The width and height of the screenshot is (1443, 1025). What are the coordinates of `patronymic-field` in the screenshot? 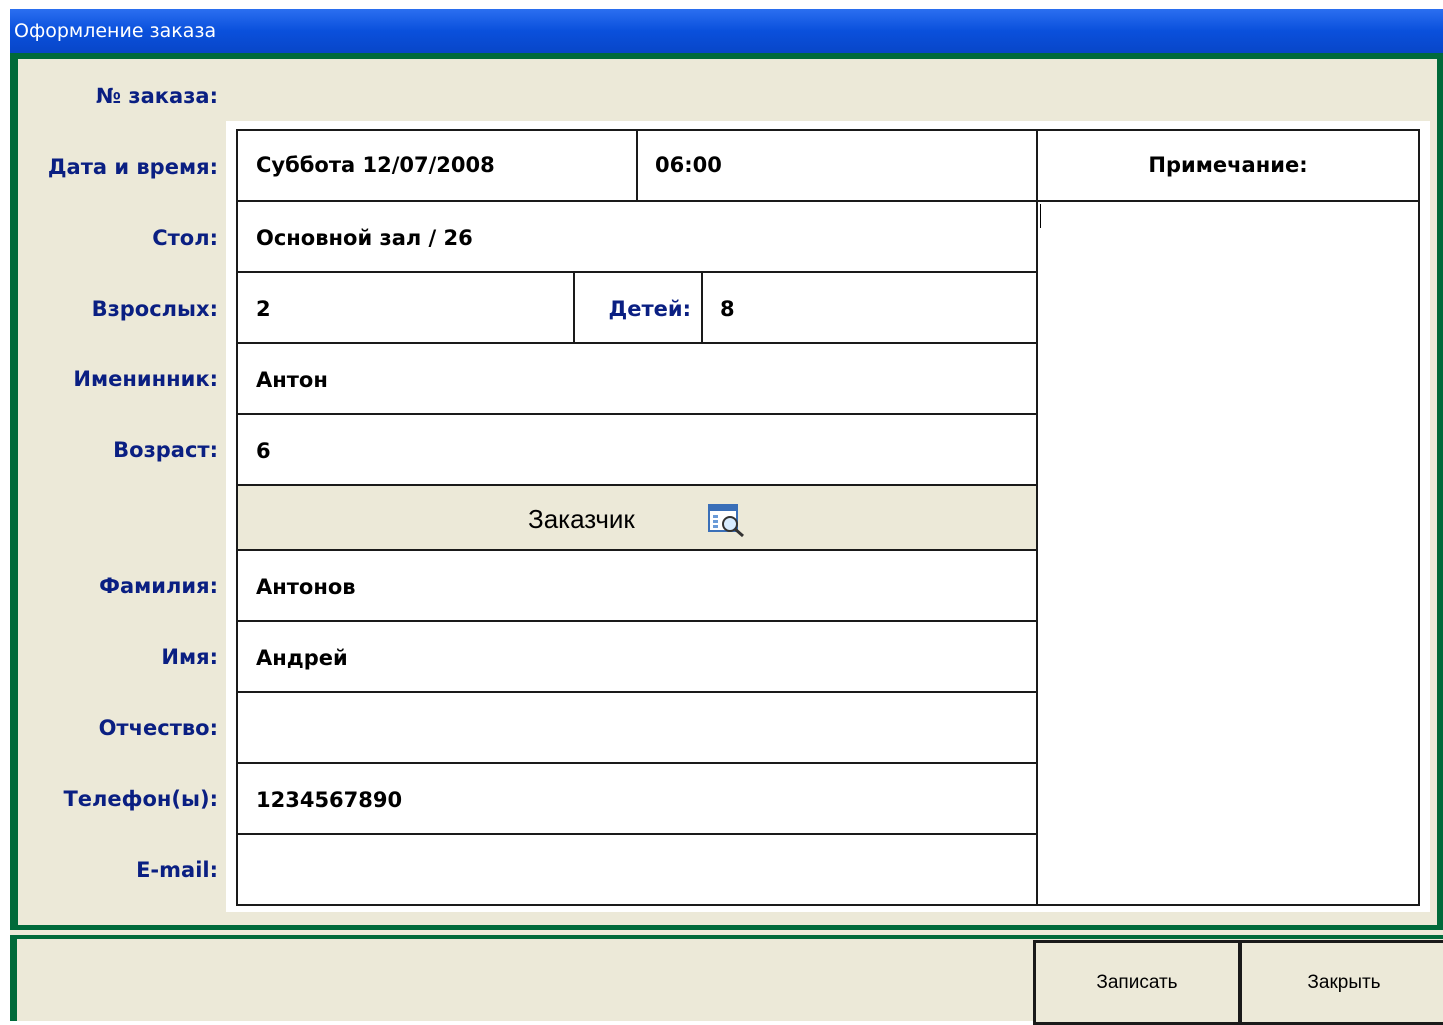 It's located at (637, 727).